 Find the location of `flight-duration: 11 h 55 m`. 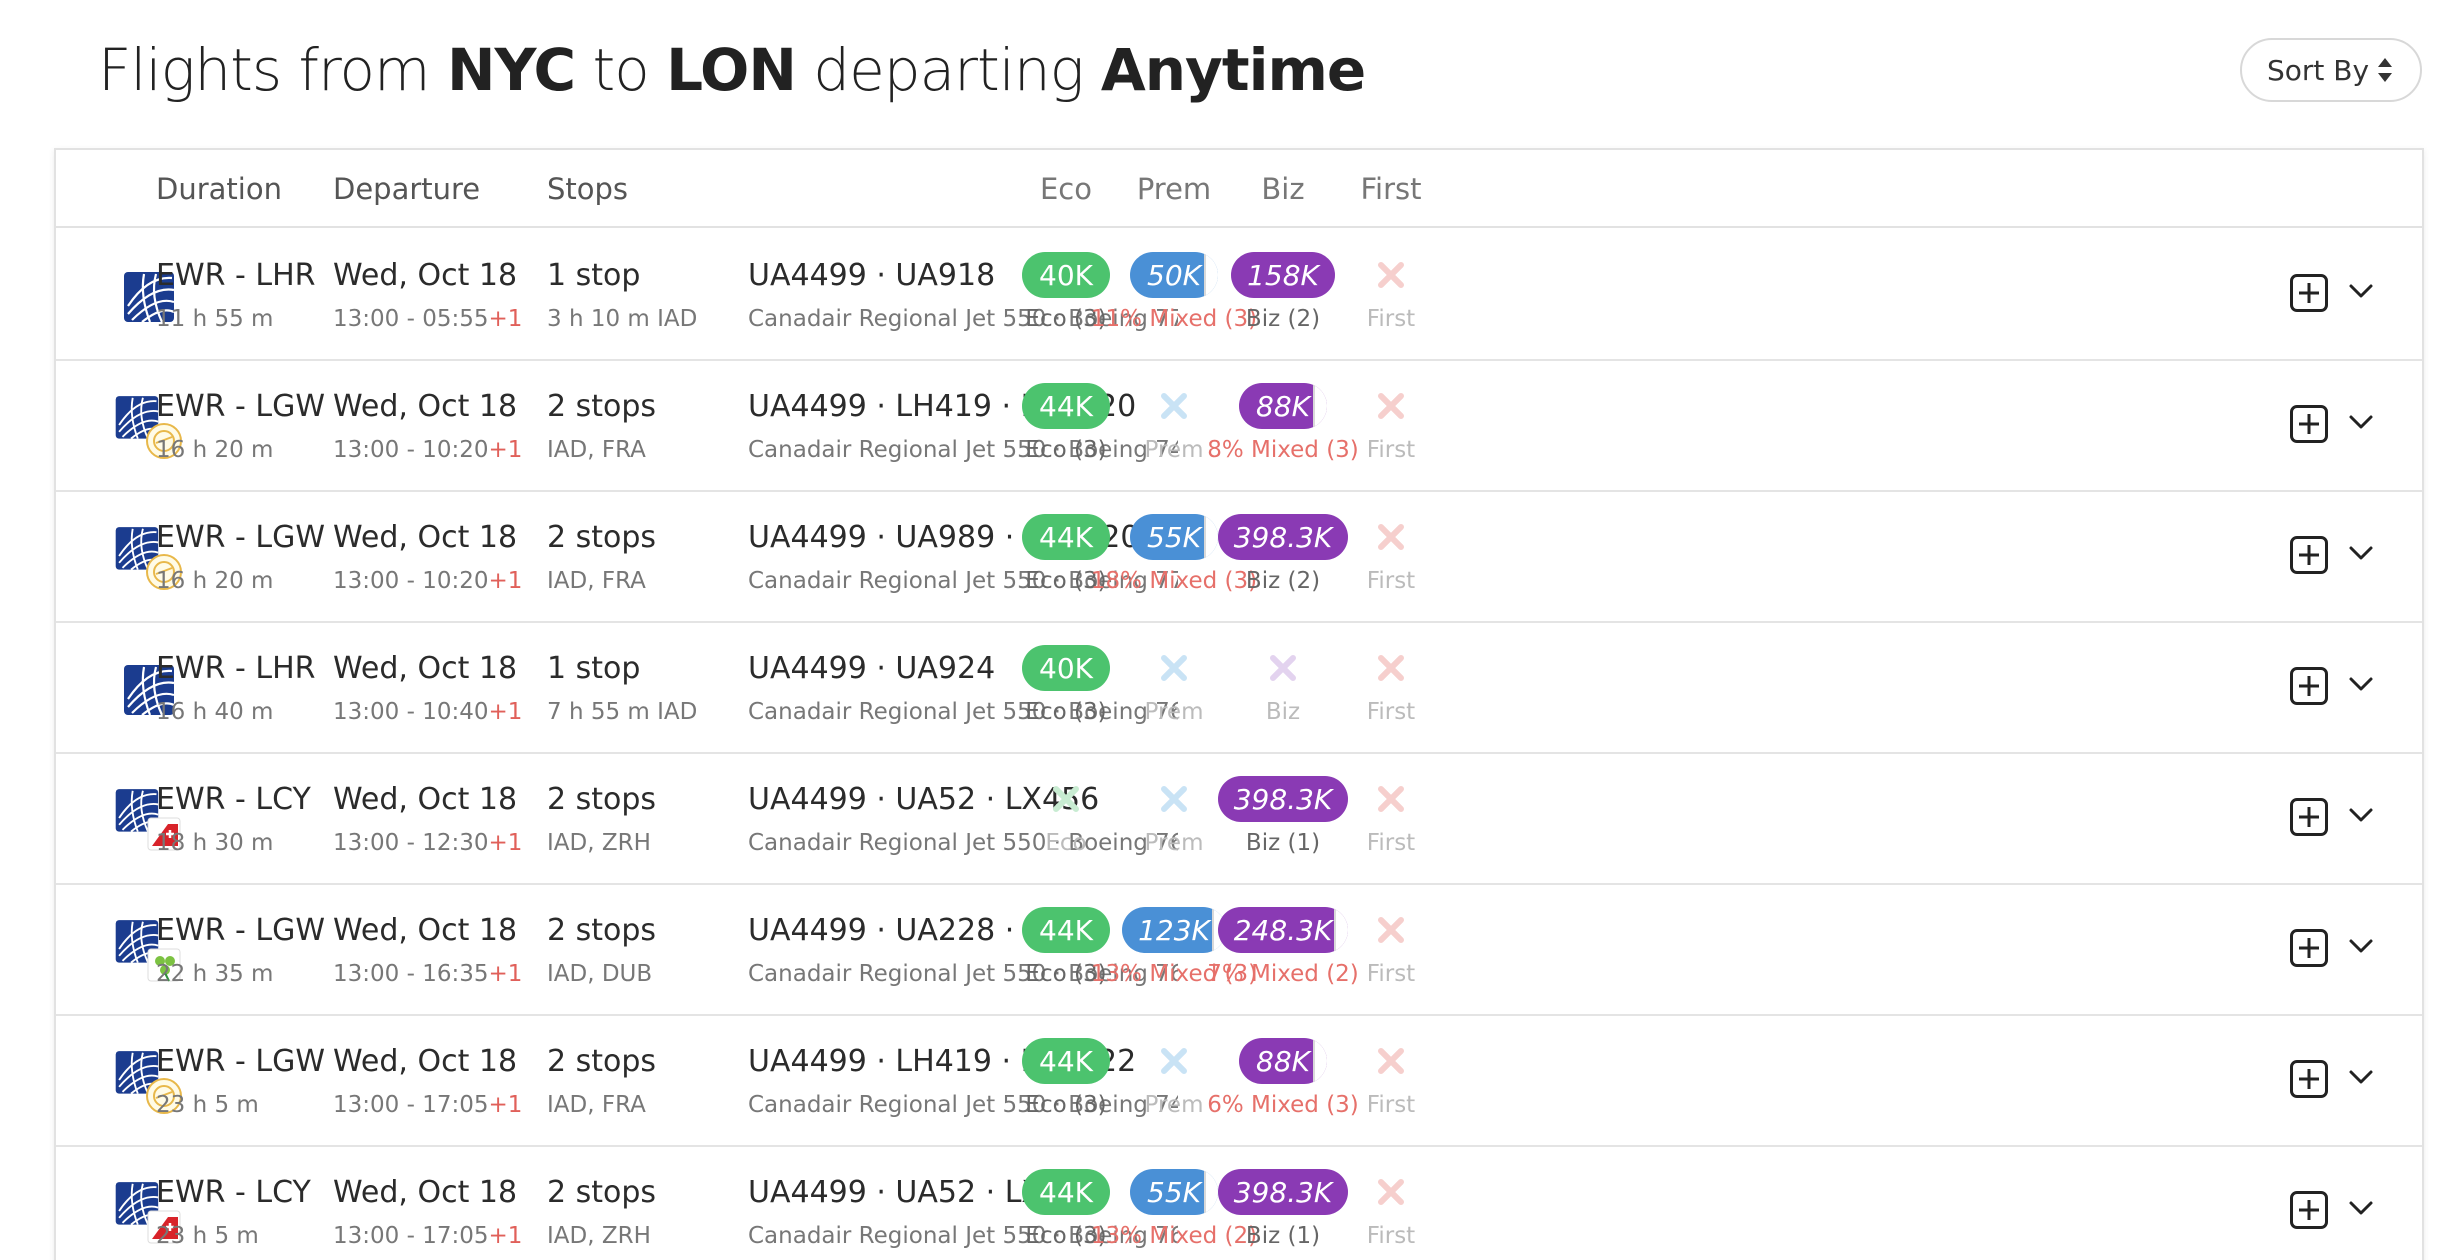

flight-duration: 11 h 55 m is located at coordinates (215, 319).